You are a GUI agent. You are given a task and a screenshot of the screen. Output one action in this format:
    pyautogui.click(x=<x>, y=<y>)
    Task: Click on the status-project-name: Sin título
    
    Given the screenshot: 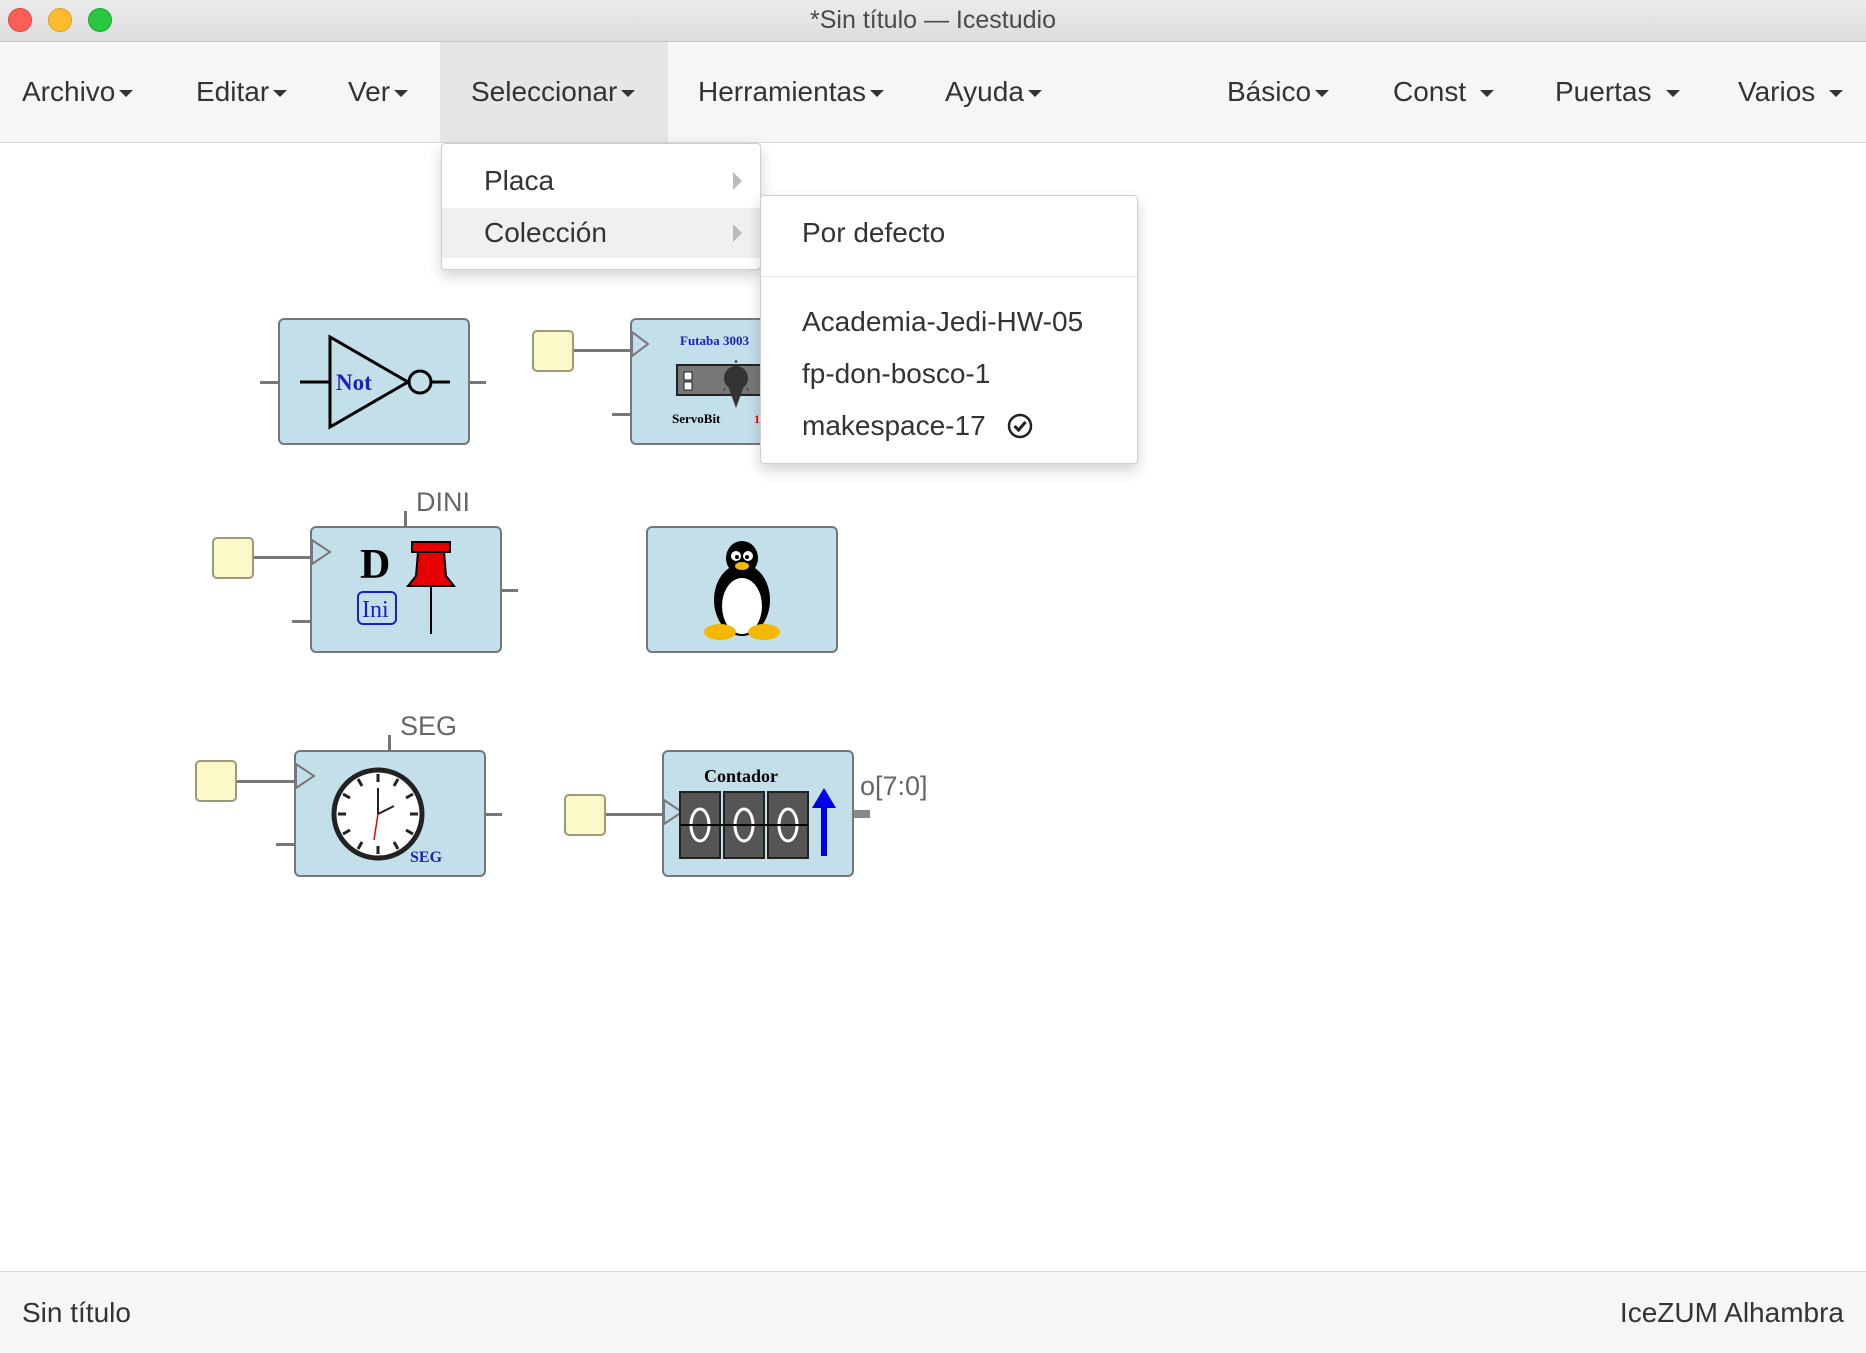 What is the action you would take?
    pyautogui.click(x=76, y=1312)
    